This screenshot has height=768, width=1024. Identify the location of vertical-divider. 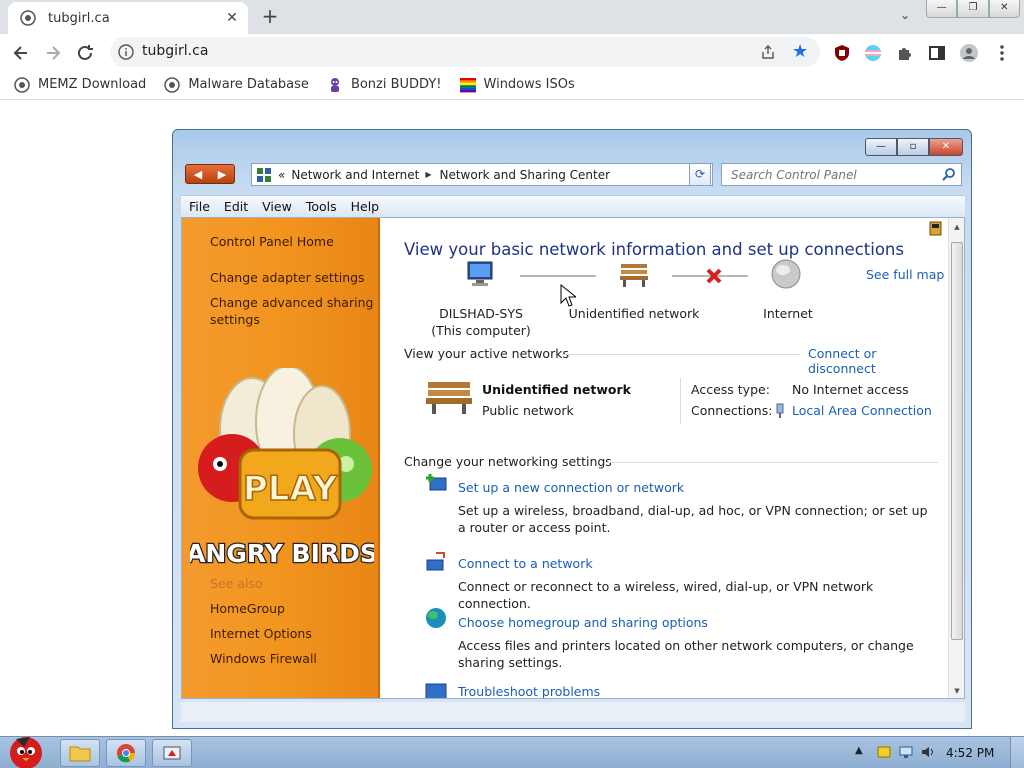
(680, 401).